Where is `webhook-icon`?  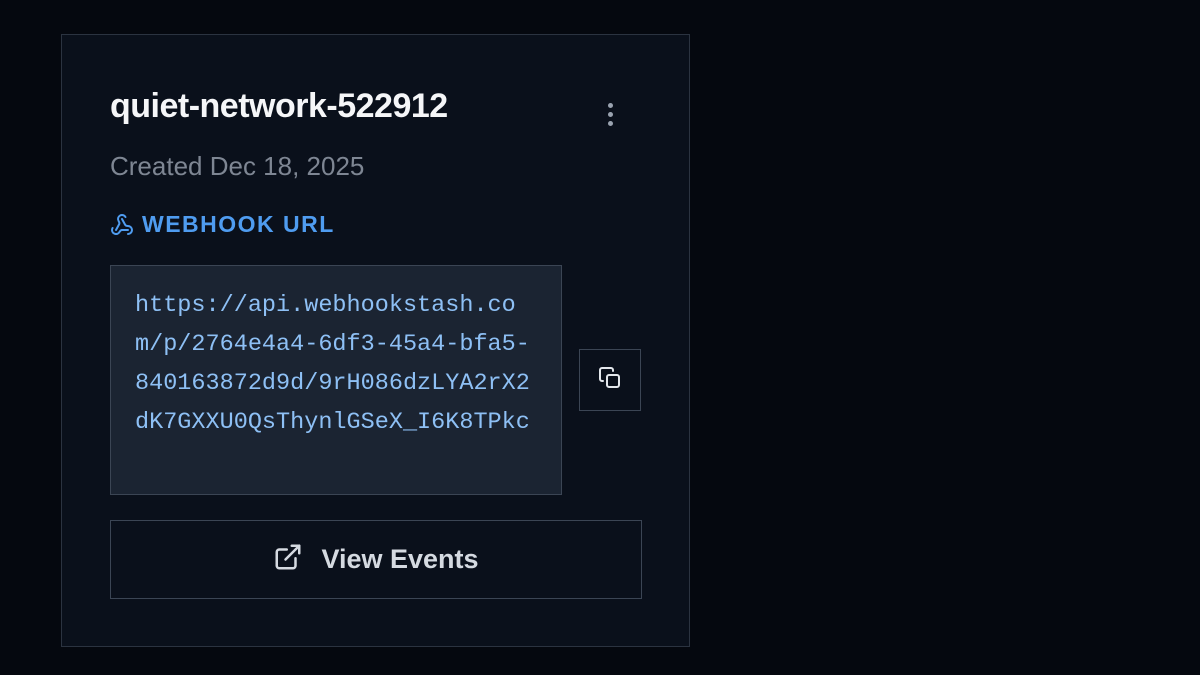 webhook-icon is located at coordinates (122, 225).